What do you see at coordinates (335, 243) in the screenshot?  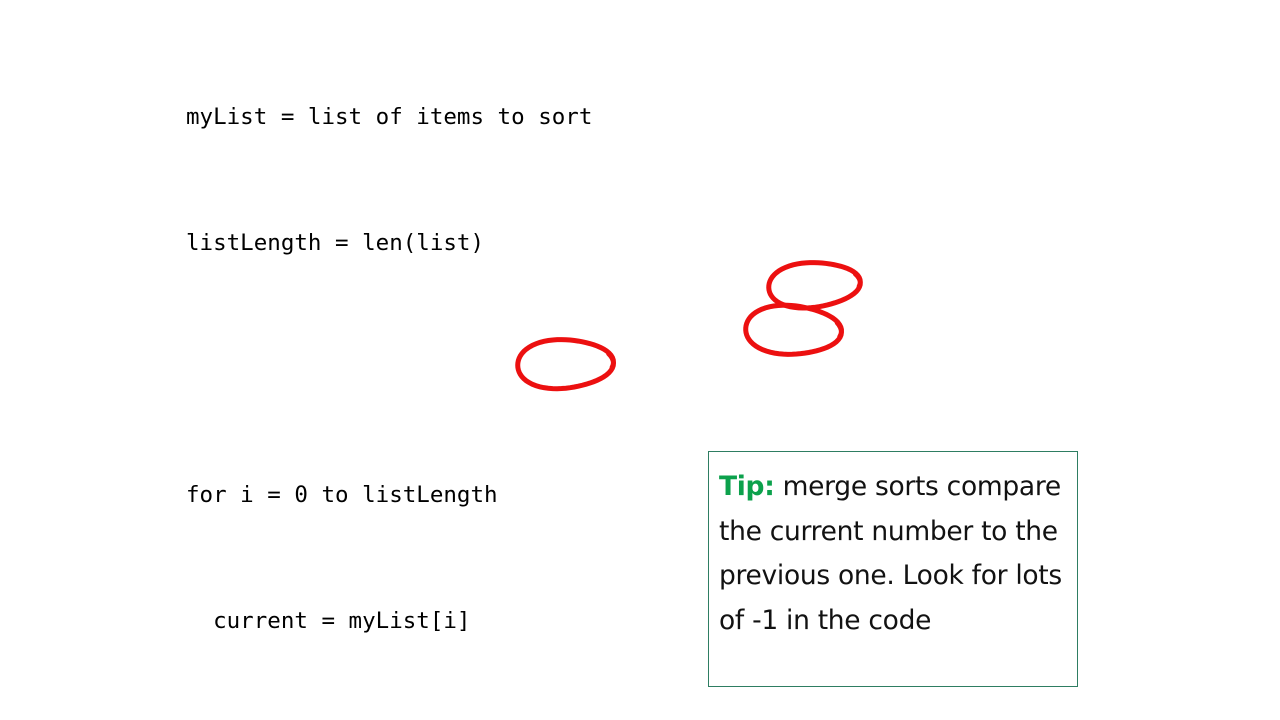 I see `code-line: listLength = len(list)` at bounding box center [335, 243].